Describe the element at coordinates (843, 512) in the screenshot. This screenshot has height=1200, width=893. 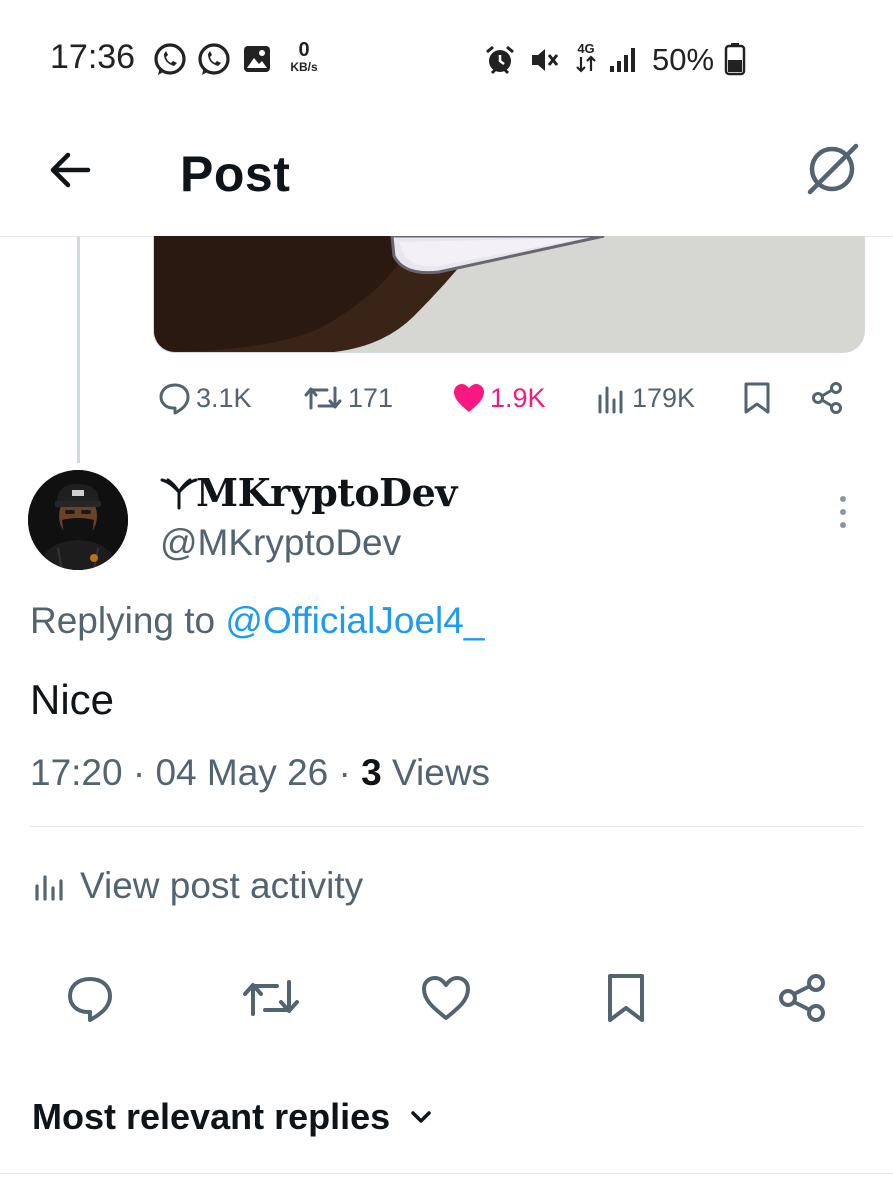
I see `more-options-icon` at that location.